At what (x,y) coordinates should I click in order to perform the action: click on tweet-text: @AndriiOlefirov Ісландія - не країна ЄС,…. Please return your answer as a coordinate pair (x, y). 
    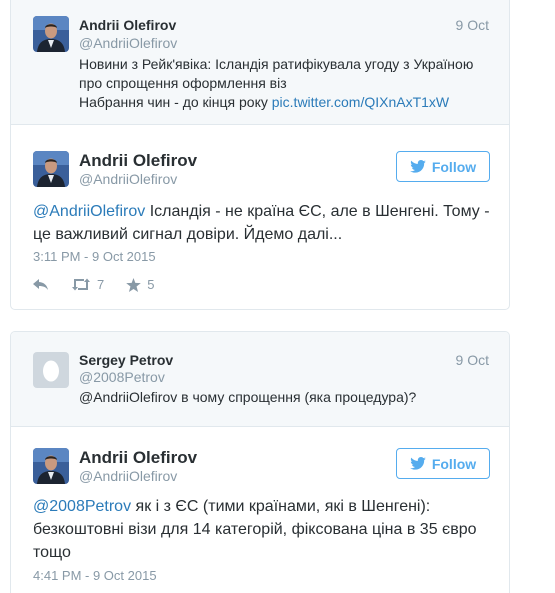
    Looking at the image, I should click on (268, 223).